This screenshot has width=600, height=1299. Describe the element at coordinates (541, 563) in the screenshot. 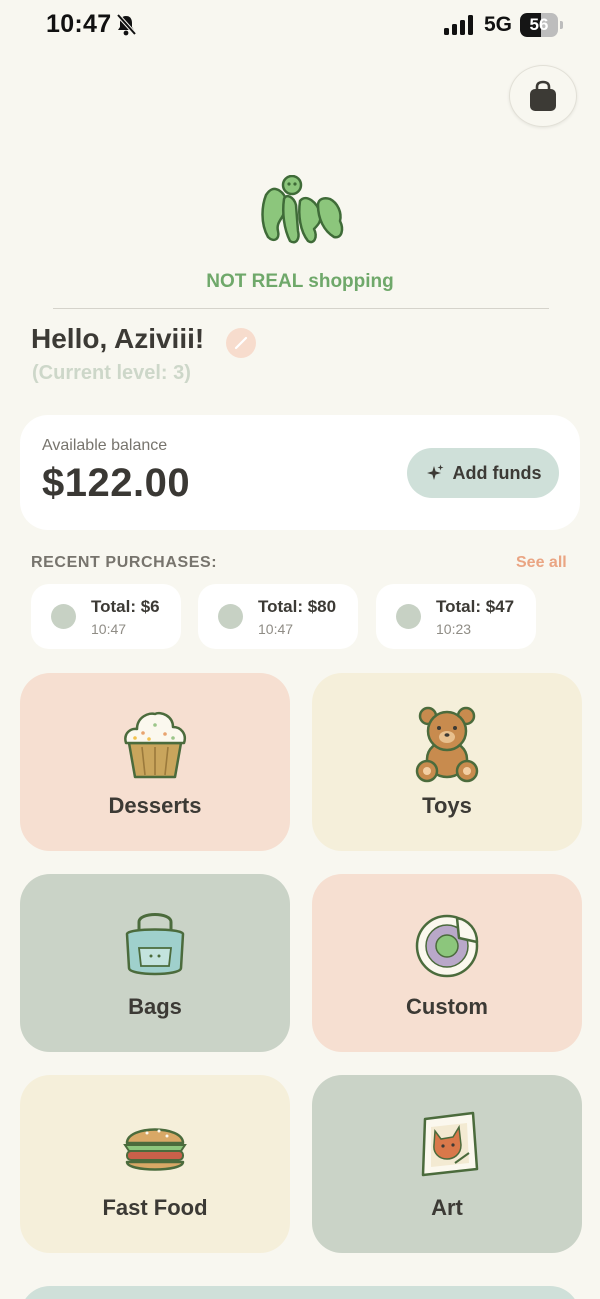

I see `see-all-link: See all` at that location.